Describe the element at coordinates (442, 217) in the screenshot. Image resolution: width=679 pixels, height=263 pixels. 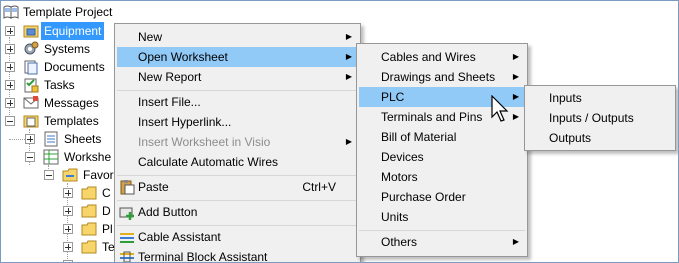
I see `menu-item-units: Units` at that location.